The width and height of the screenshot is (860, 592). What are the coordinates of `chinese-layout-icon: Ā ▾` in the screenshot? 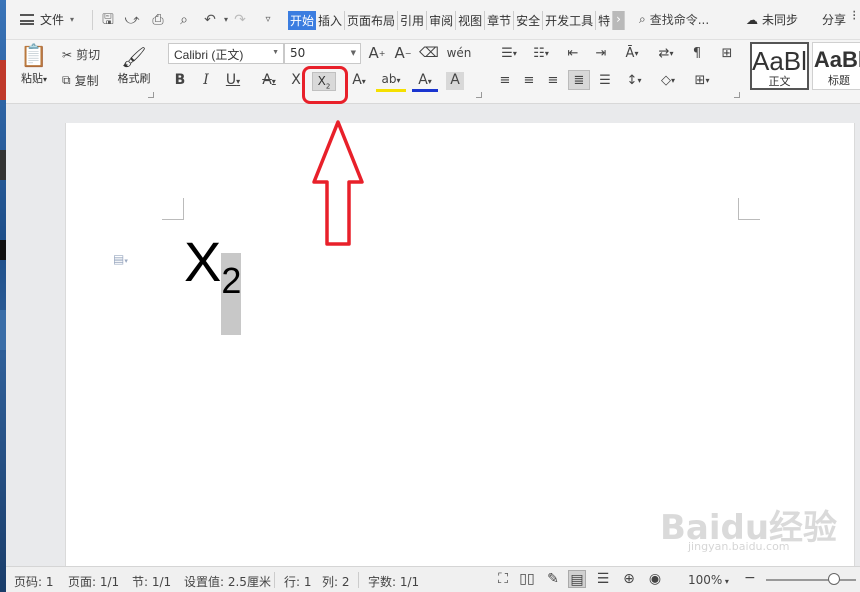 It's located at (632, 53).